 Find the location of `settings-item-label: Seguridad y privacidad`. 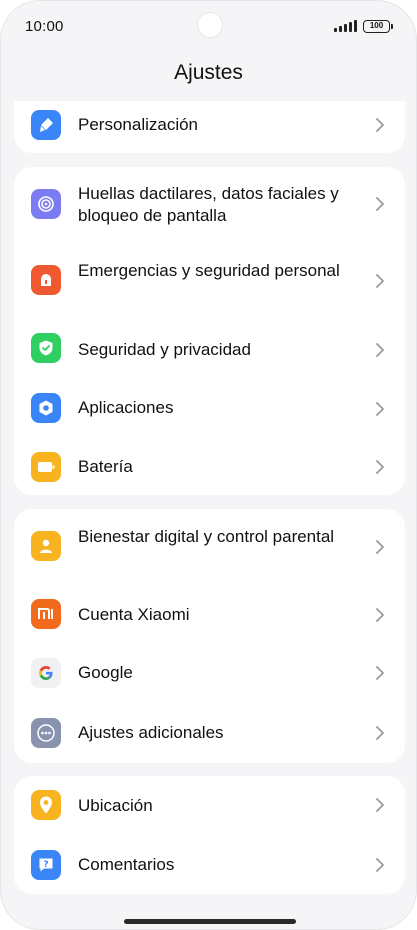

settings-item-label: Seguridad y privacidad is located at coordinates (164, 349).